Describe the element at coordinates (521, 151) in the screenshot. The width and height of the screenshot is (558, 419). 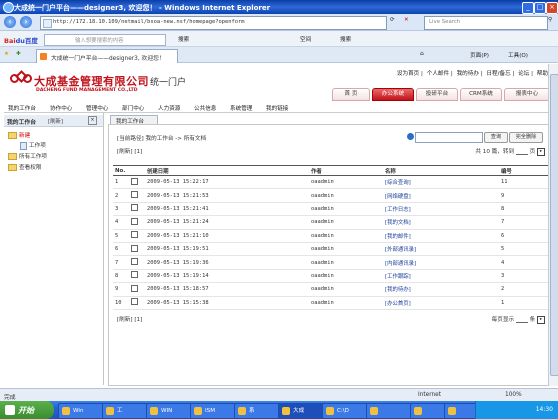
I see `page-input` at that location.